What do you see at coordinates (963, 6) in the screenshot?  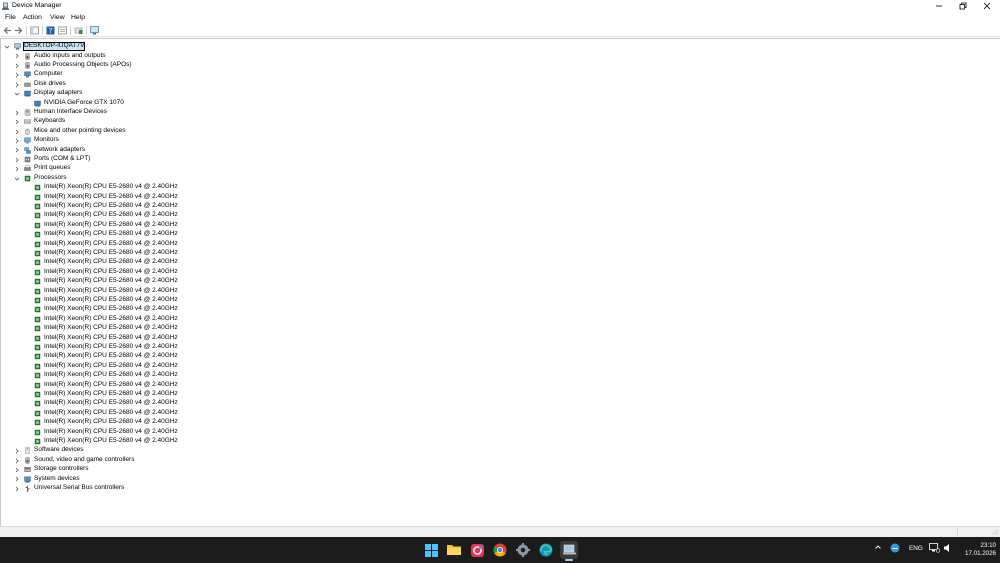 I see `restore-button` at bounding box center [963, 6].